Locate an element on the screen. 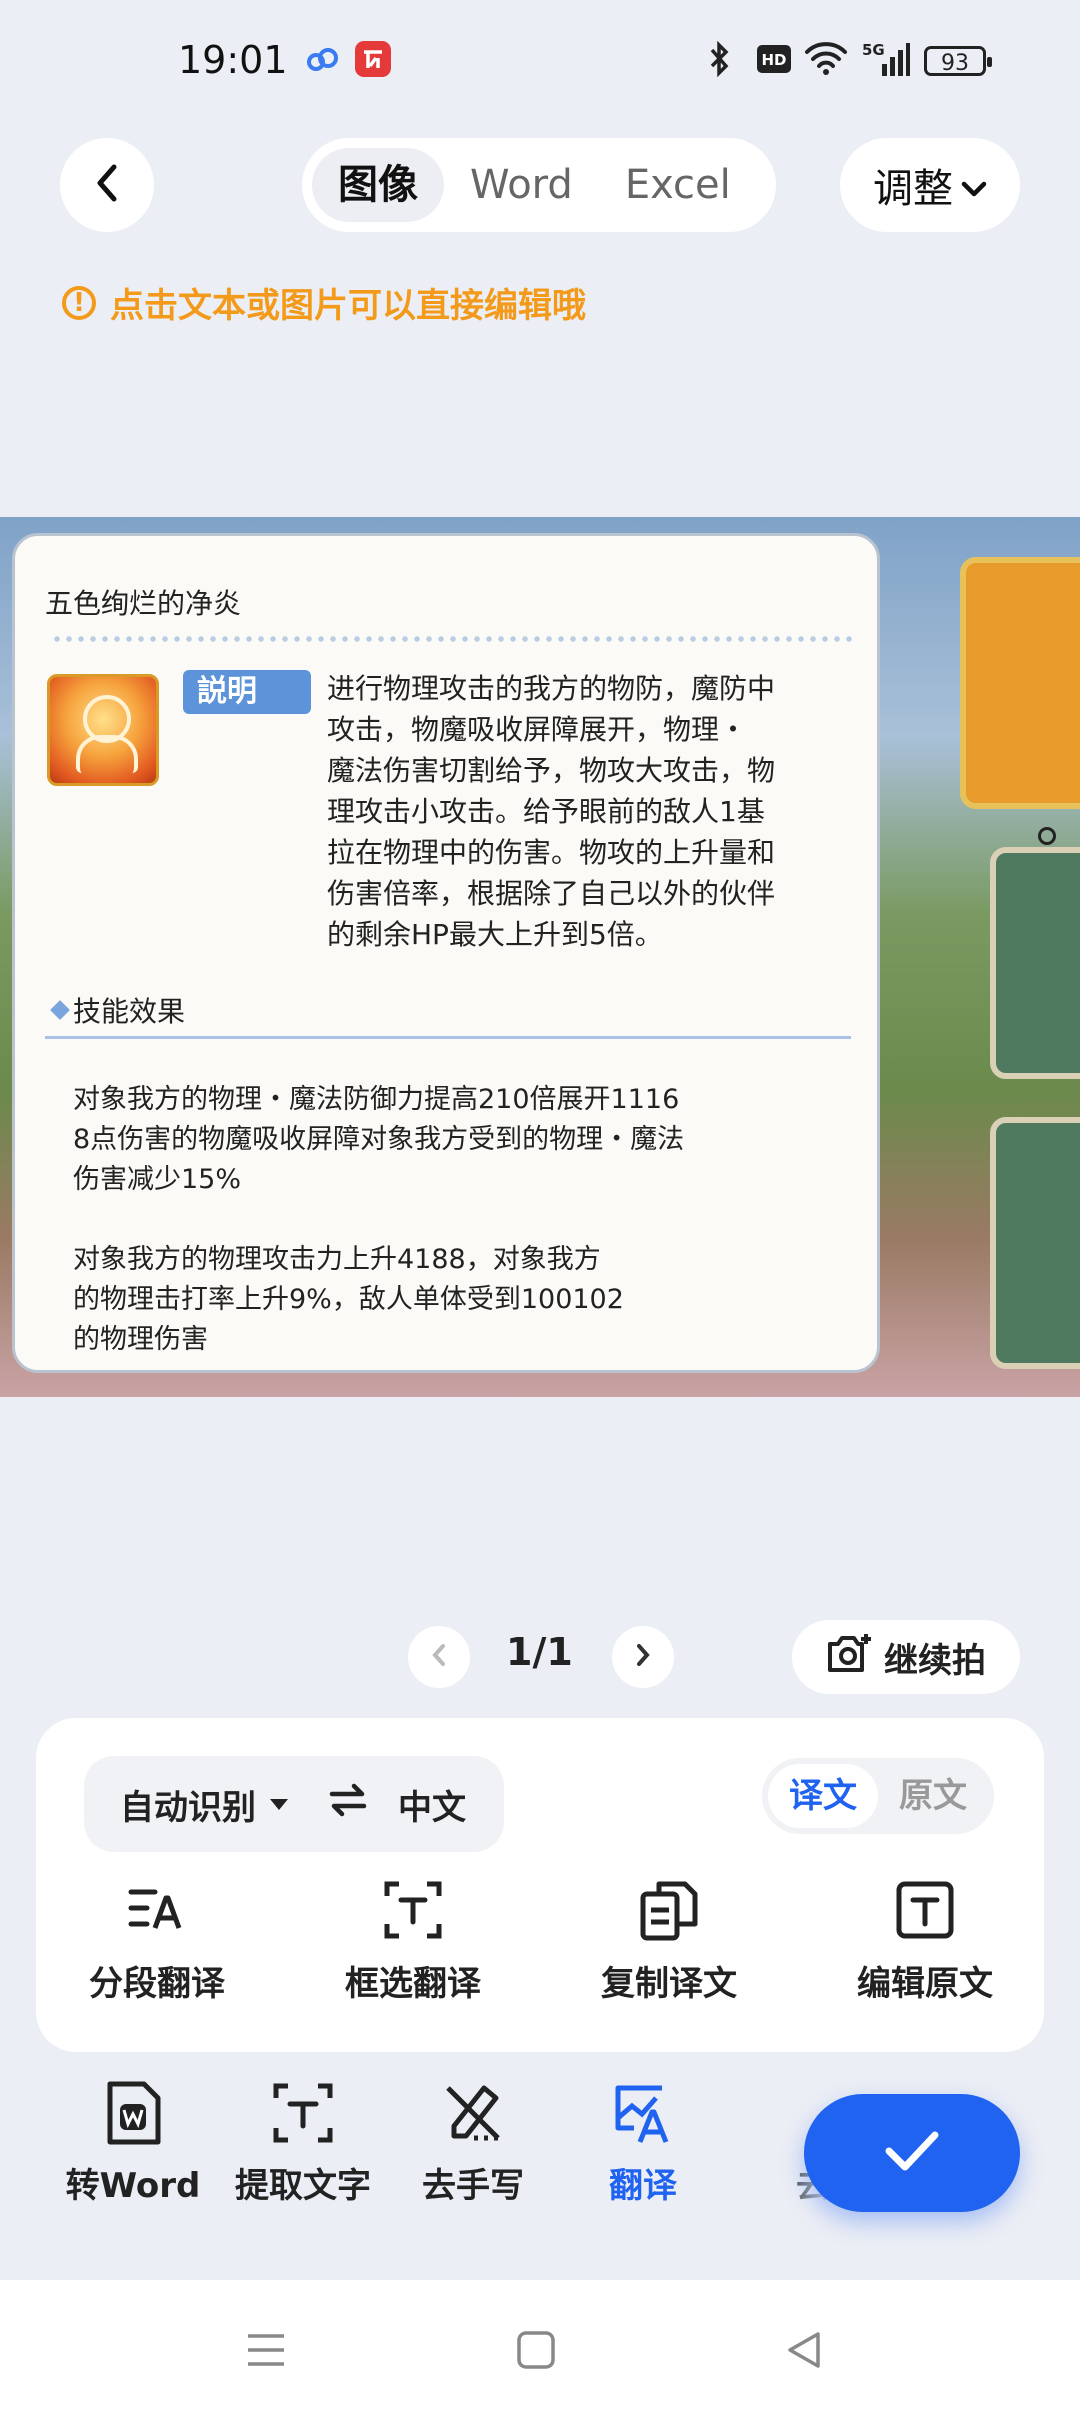  prev-page-button is located at coordinates (439, 1657).